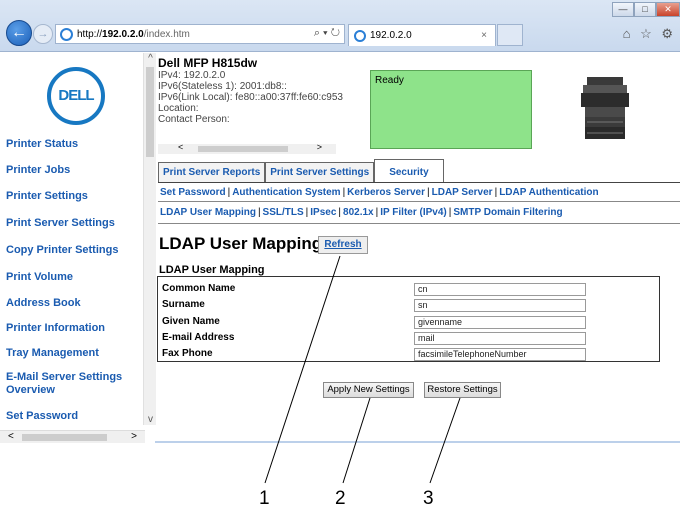 This screenshot has width=680, height=517. I want to click on callout-number-2: 2, so click(340, 498).